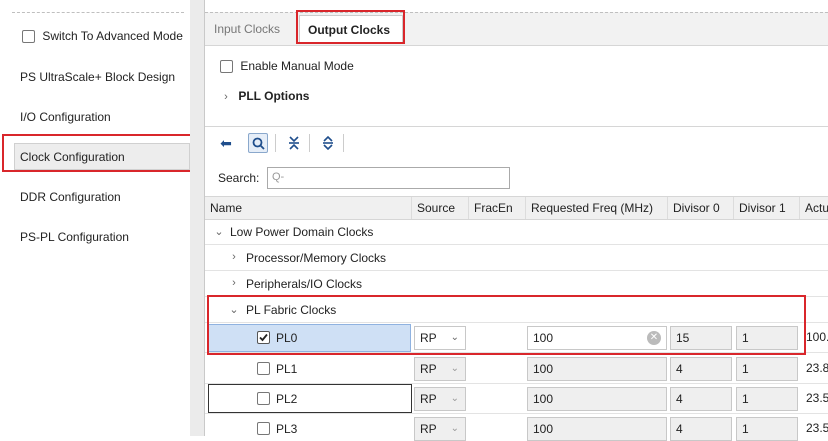 The height and width of the screenshot is (441, 828). What do you see at coordinates (316, 258) in the screenshot?
I see `tree-label: Processor/Memory Clocks` at bounding box center [316, 258].